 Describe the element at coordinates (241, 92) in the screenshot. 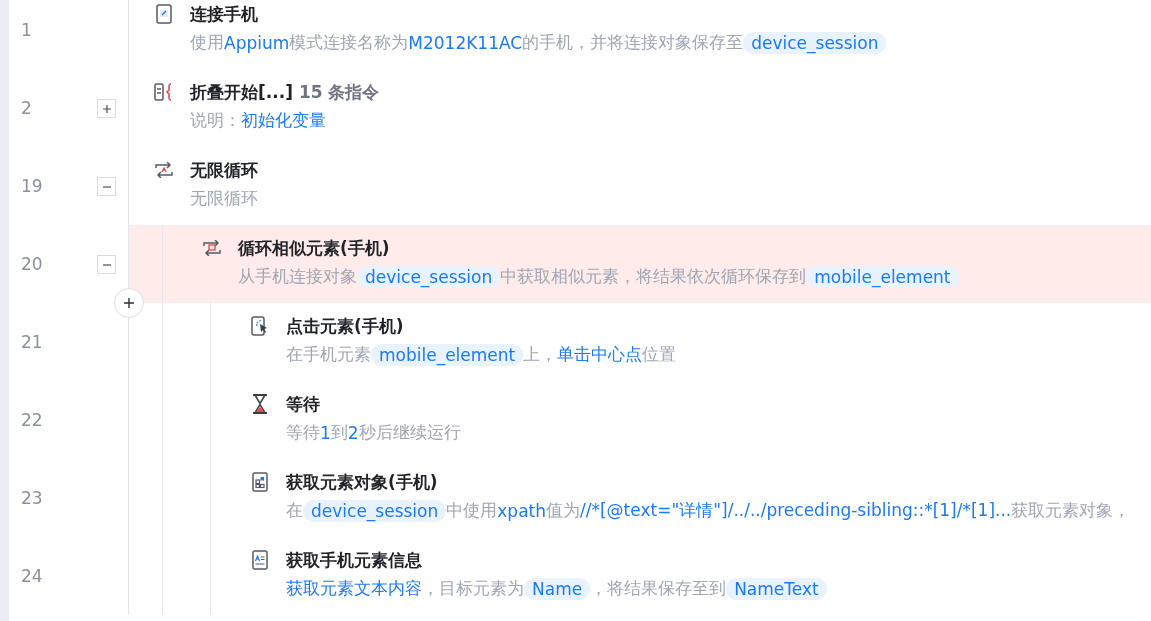

I see `step-title: 折叠开始[...]` at that location.